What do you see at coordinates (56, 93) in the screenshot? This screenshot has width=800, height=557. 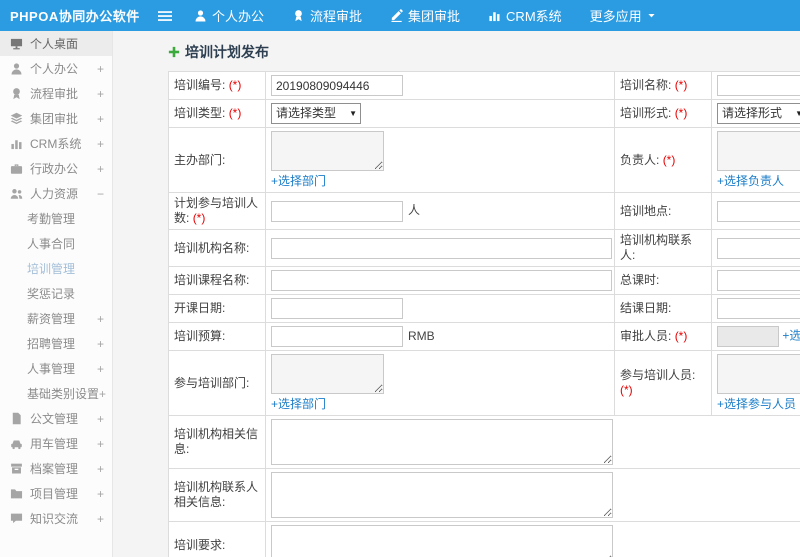 I see `sidebar-item-process-approval: 流程审批 +` at bounding box center [56, 93].